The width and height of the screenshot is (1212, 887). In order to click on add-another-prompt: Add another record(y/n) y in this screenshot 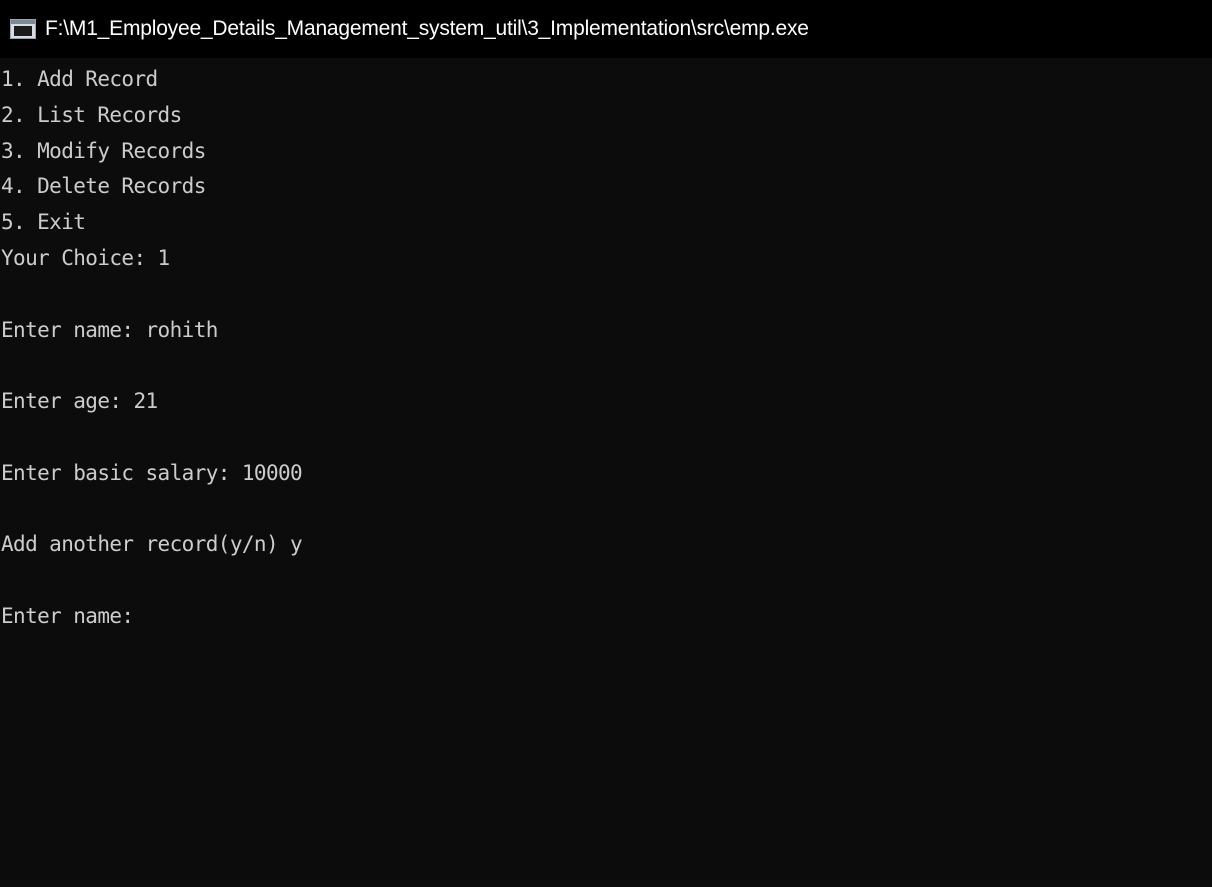, I will do `click(152, 544)`.